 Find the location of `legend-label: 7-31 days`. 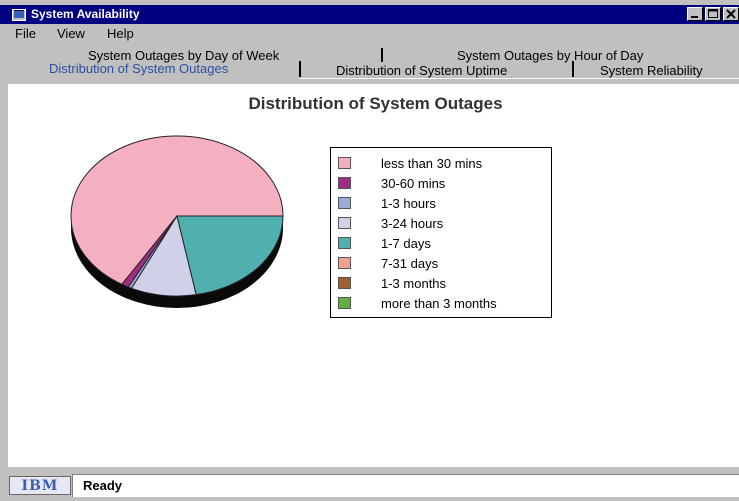

legend-label: 7-31 days is located at coordinates (410, 263).